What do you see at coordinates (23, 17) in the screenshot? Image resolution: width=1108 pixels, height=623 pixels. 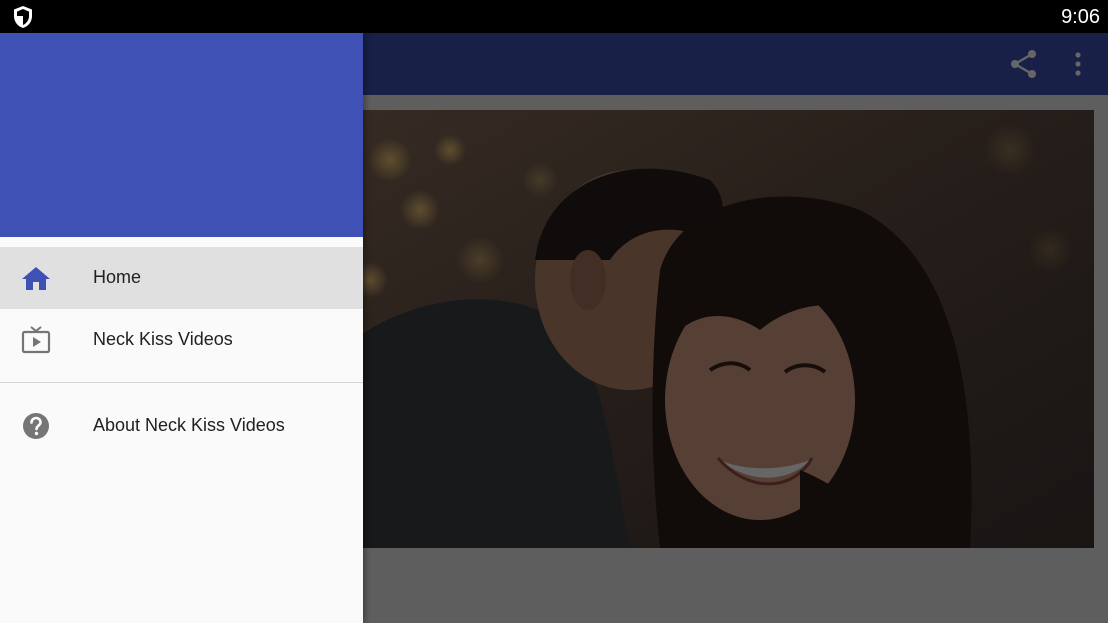 I see `shield-icon` at bounding box center [23, 17].